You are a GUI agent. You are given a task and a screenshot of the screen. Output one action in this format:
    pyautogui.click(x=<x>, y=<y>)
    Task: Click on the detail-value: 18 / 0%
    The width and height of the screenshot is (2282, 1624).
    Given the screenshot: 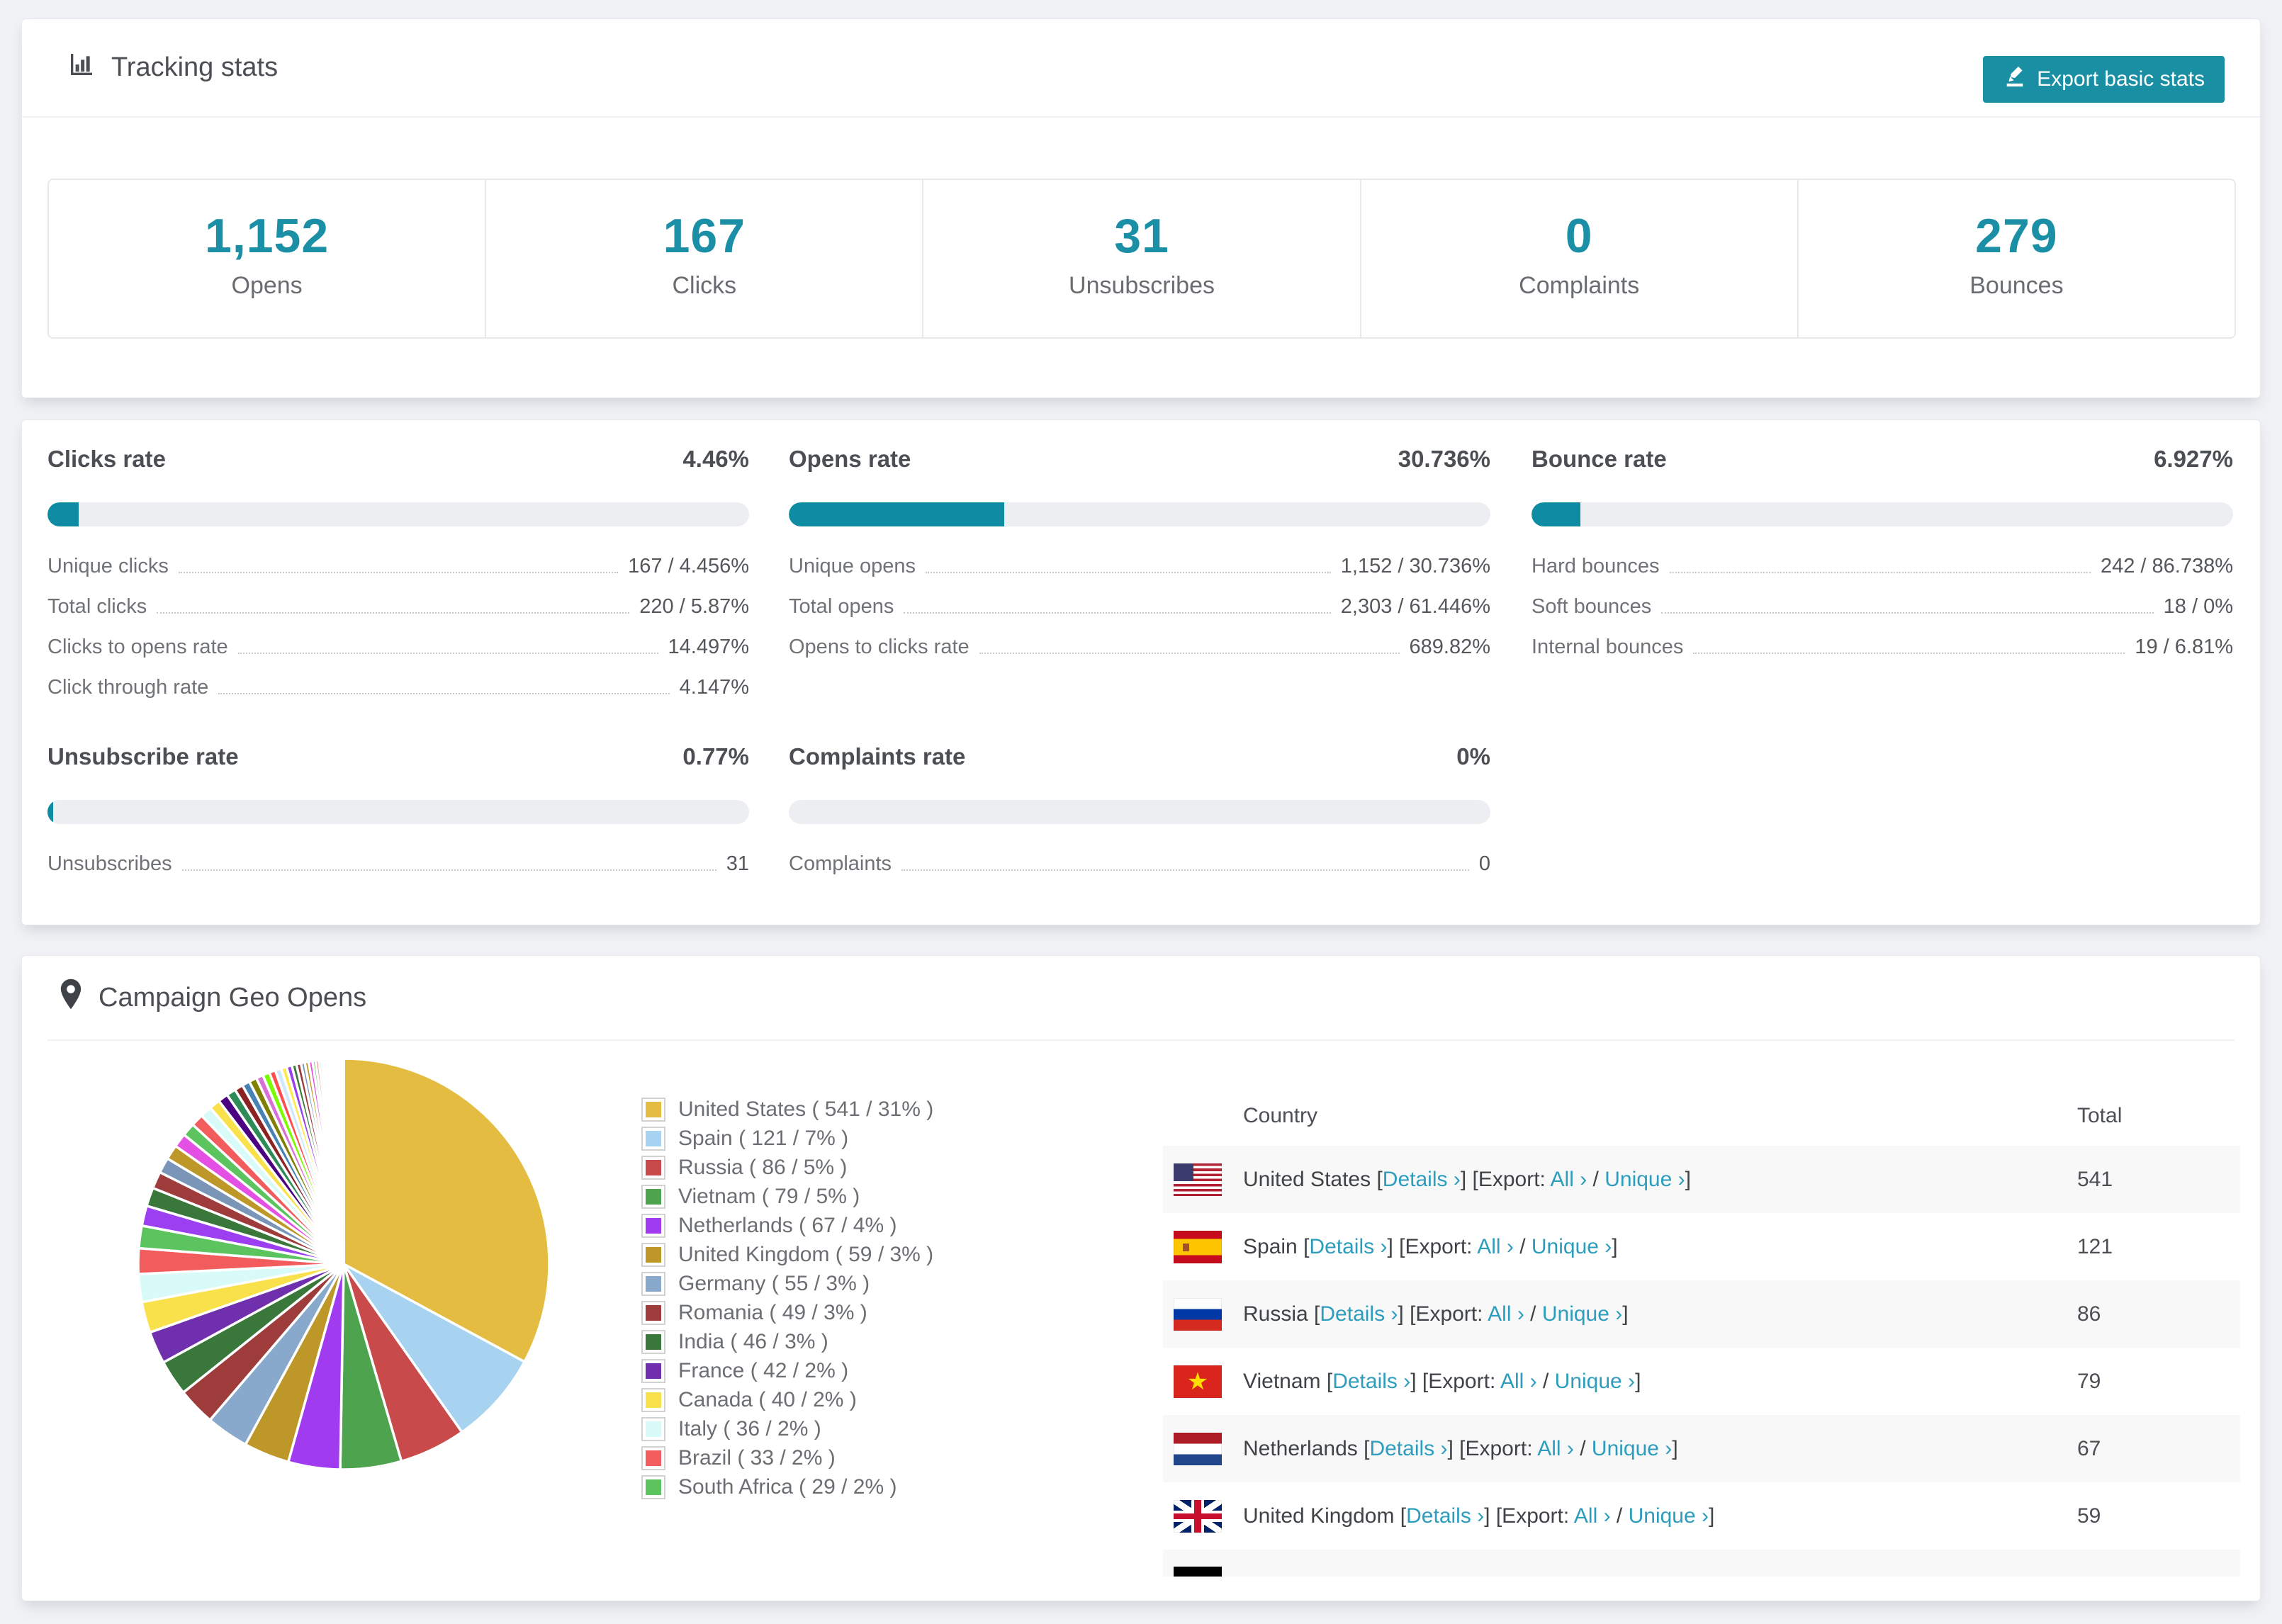 What is the action you would take?
    pyautogui.click(x=2198, y=607)
    